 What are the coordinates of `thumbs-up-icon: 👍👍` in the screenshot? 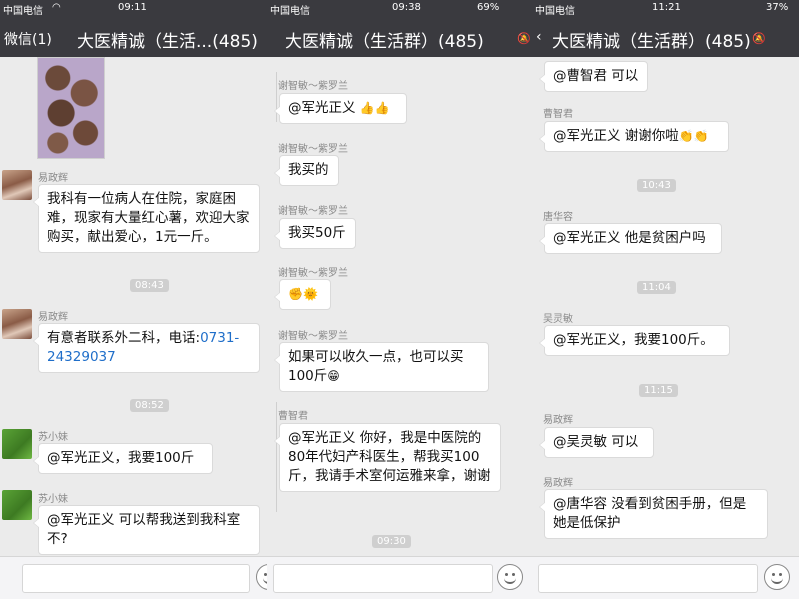 It's located at (374, 108).